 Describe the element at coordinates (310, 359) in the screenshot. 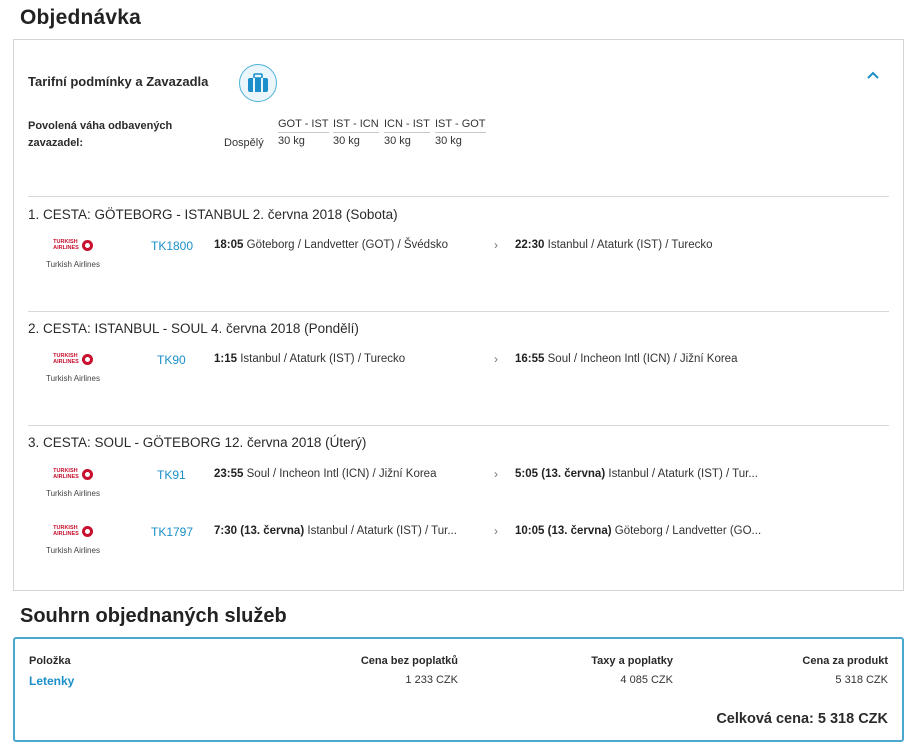

I see `departure: 1:15 Istanbul / Ataturk (IST) / Turecko` at that location.